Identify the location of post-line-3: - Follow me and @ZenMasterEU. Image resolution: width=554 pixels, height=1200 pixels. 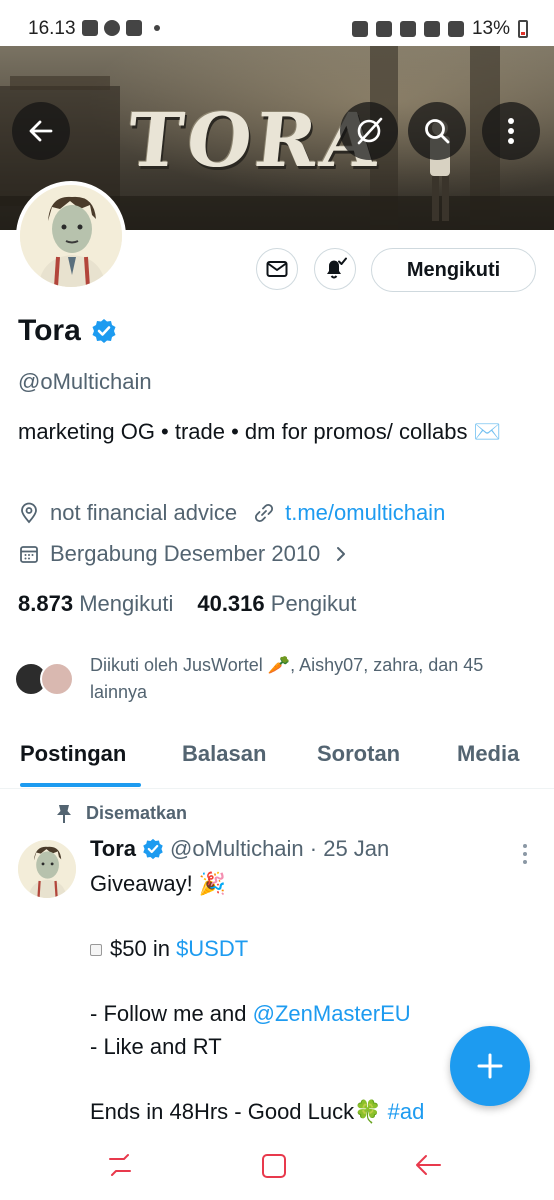
(310, 1014).